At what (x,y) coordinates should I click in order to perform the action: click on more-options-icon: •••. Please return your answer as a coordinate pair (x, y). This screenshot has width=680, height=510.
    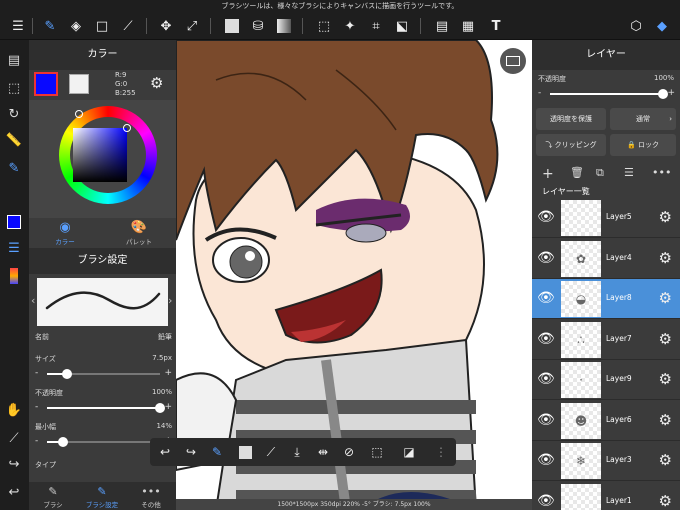
    Looking at the image, I should click on (661, 172).